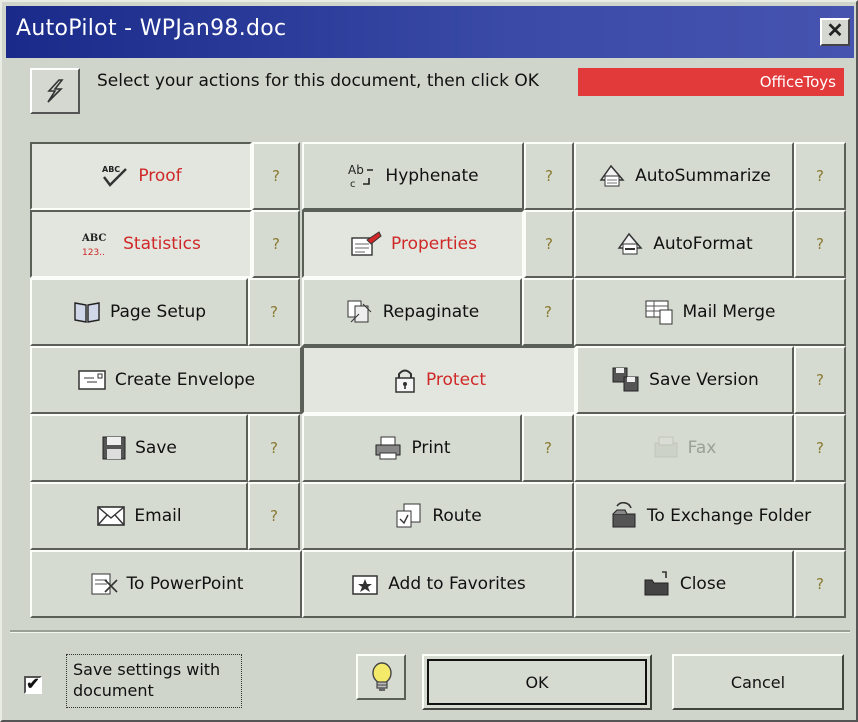 The width and height of the screenshot is (858, 722). Describe the element at coordinates (758, 682) in the screenshot. I see `cancel-button: Cancel` at that location.